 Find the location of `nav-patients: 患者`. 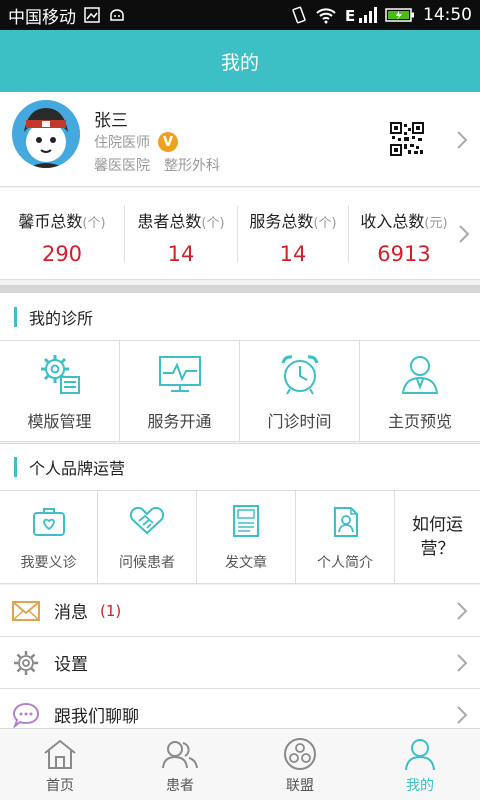

nav-patients: 患者 is located at coordinates (180, 764).